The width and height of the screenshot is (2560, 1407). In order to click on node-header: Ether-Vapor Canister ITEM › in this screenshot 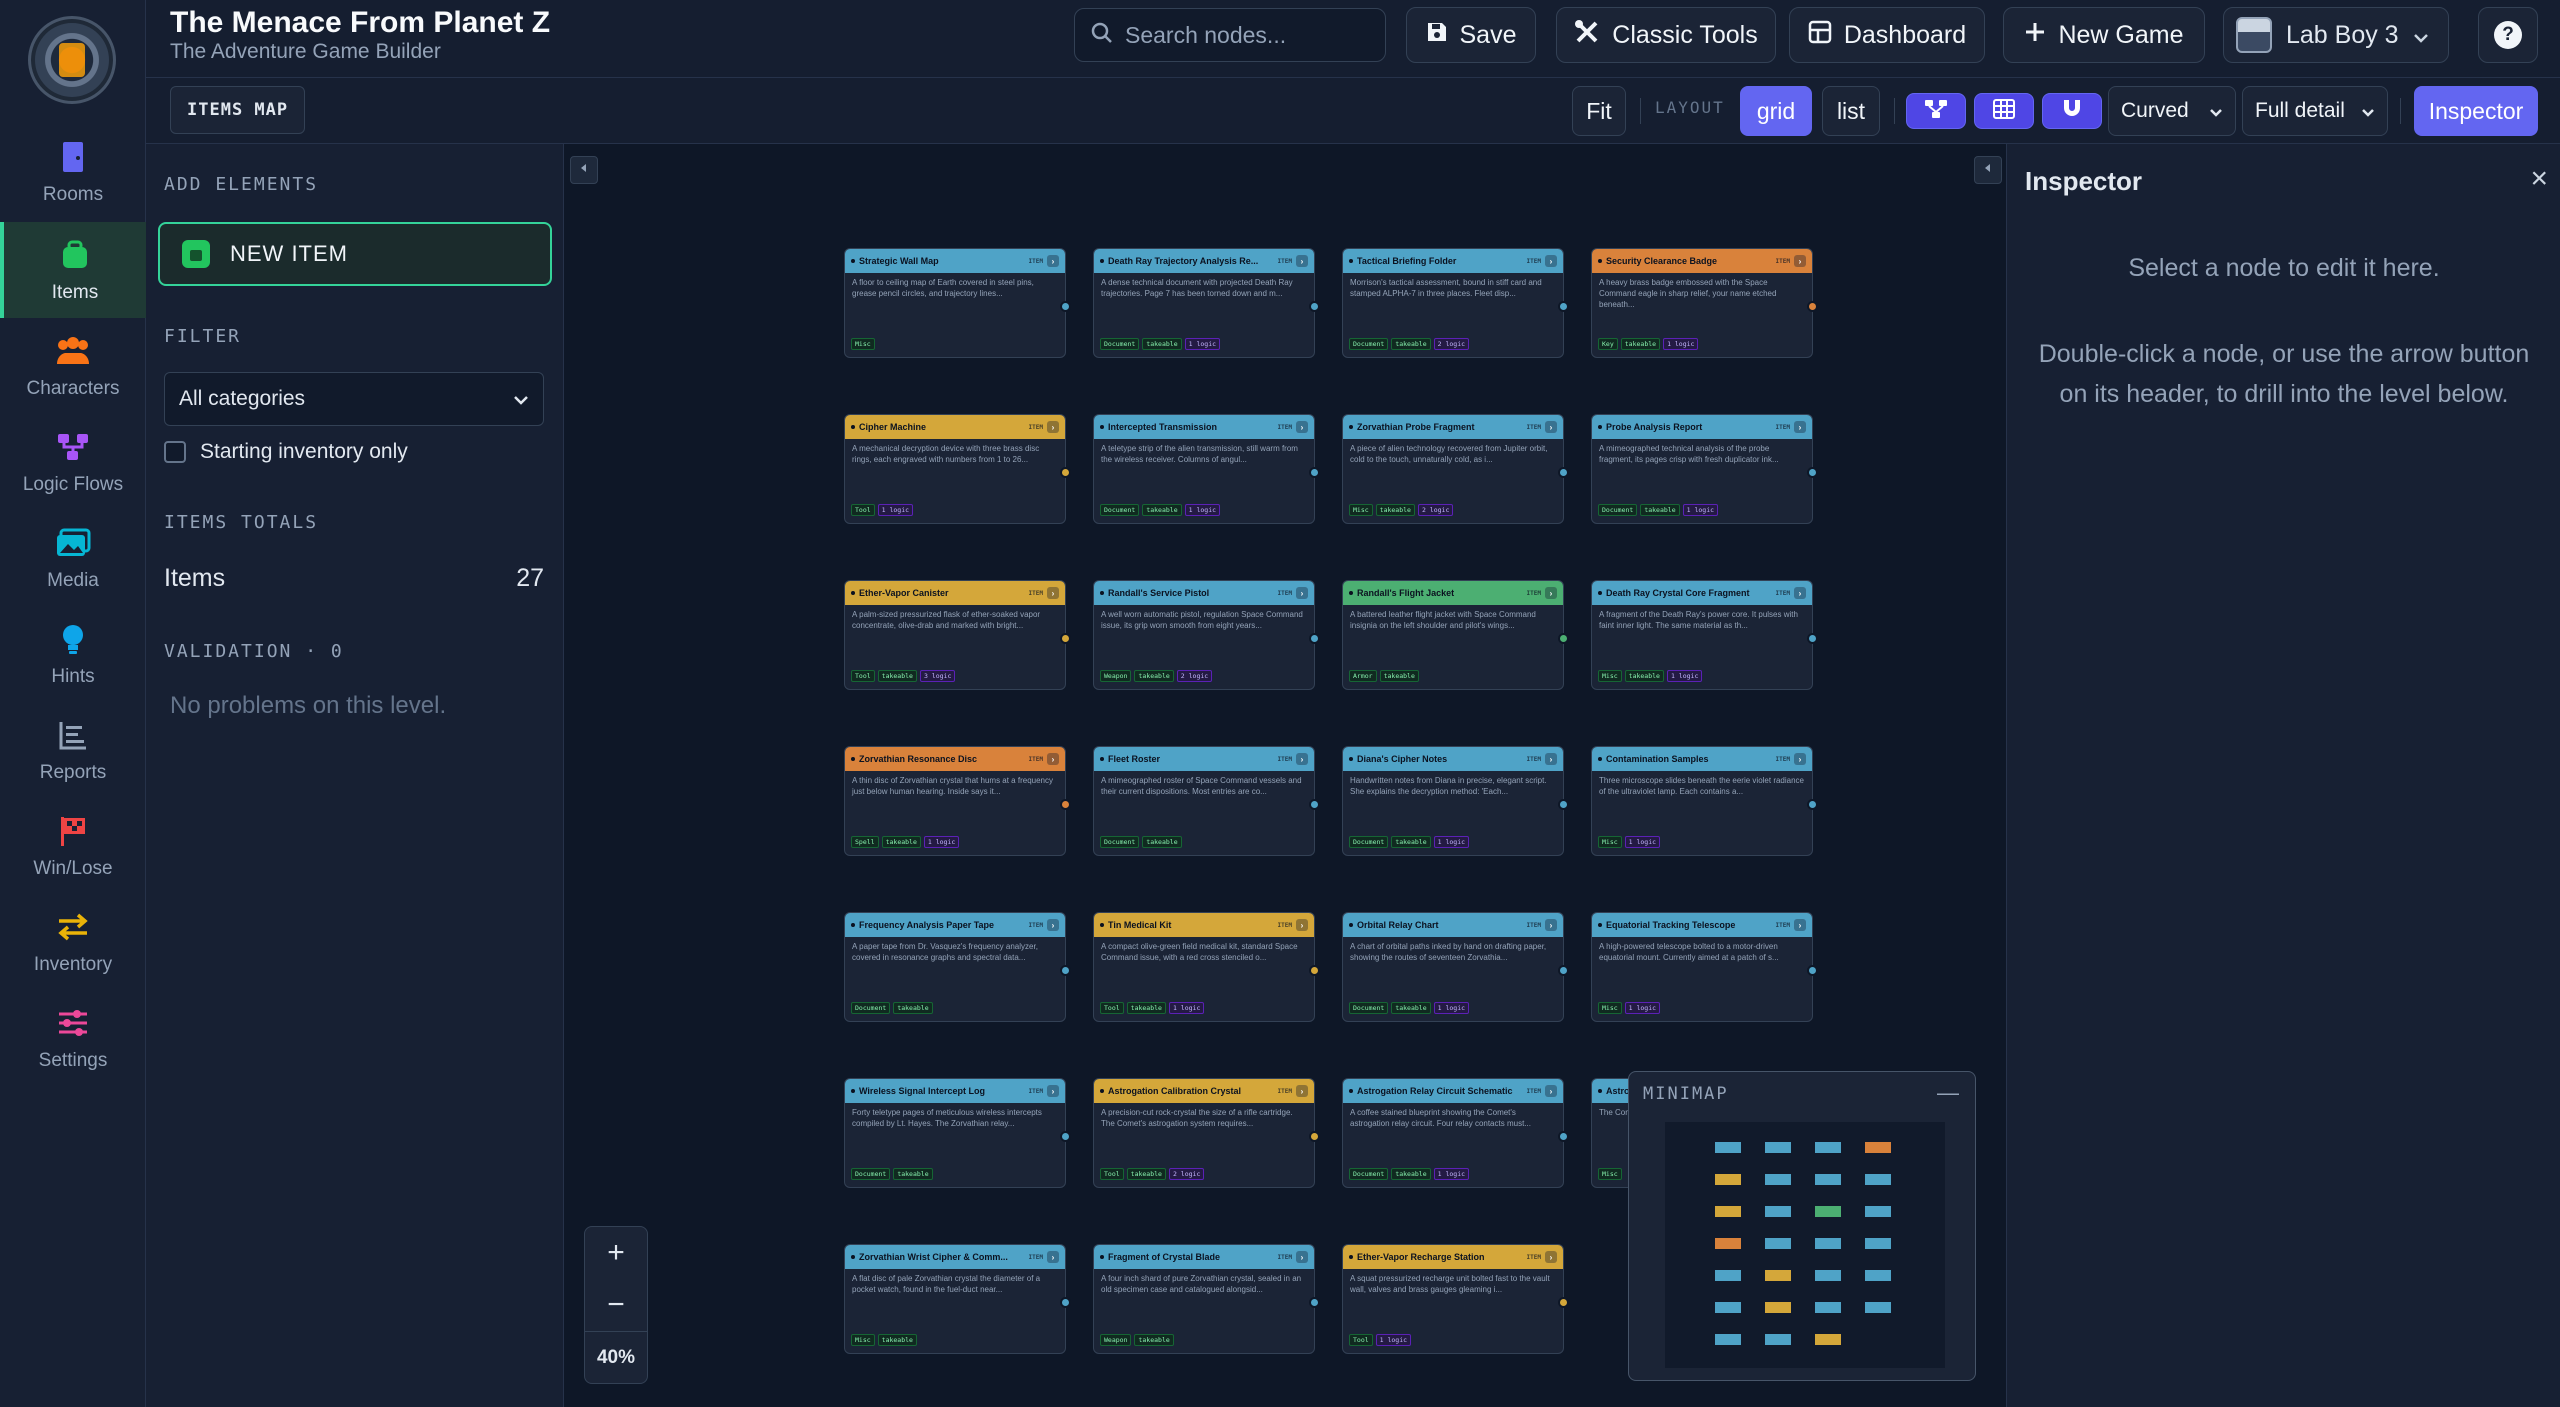, I will do `click(955, 593)`.